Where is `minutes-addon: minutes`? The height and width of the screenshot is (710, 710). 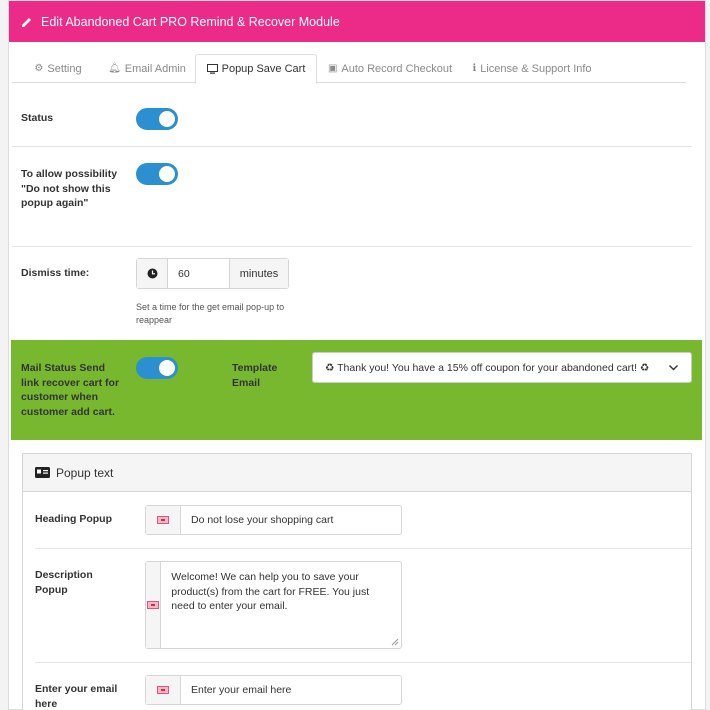 minutes-addon: minutes is located at coordinates (259, 273).